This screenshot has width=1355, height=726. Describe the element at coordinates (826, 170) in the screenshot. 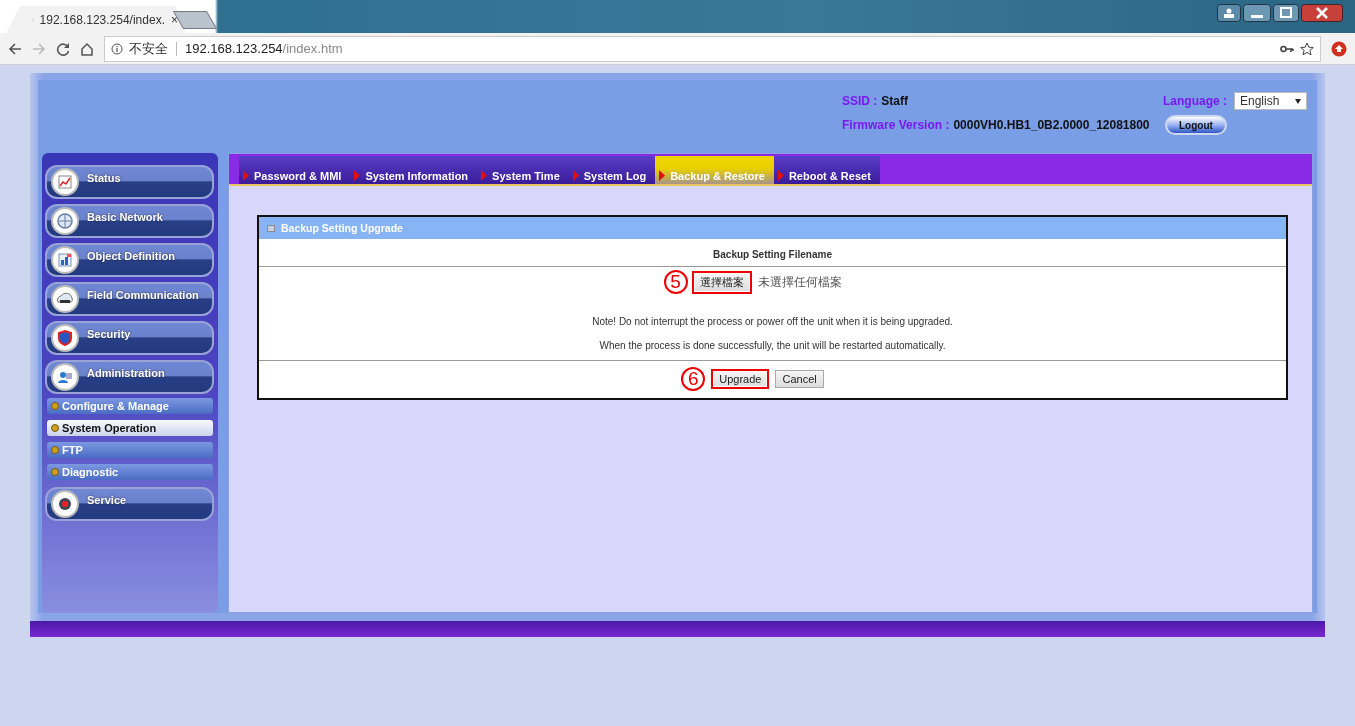

I see `tab: Reboot & Reset` at that location.